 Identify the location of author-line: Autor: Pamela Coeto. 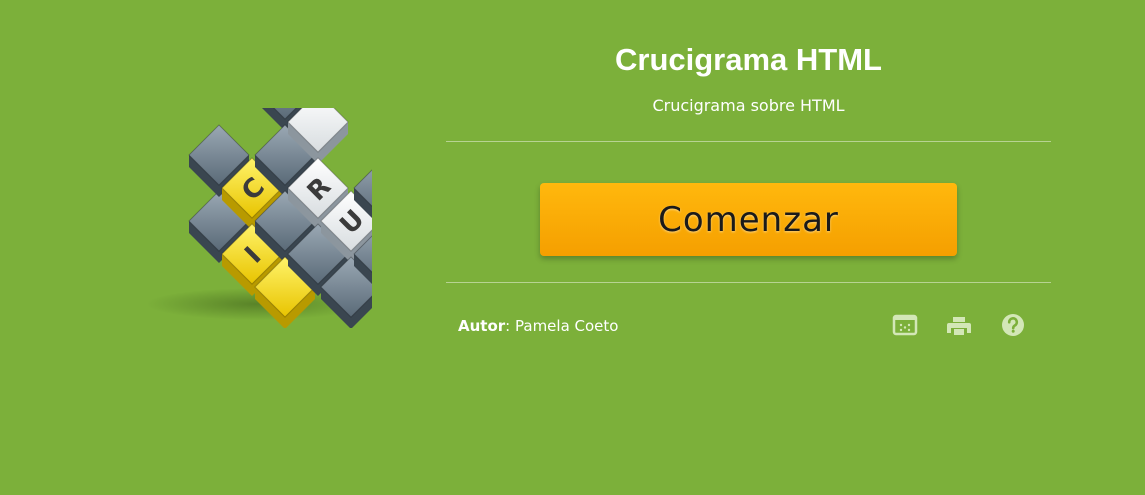
(538, 326).